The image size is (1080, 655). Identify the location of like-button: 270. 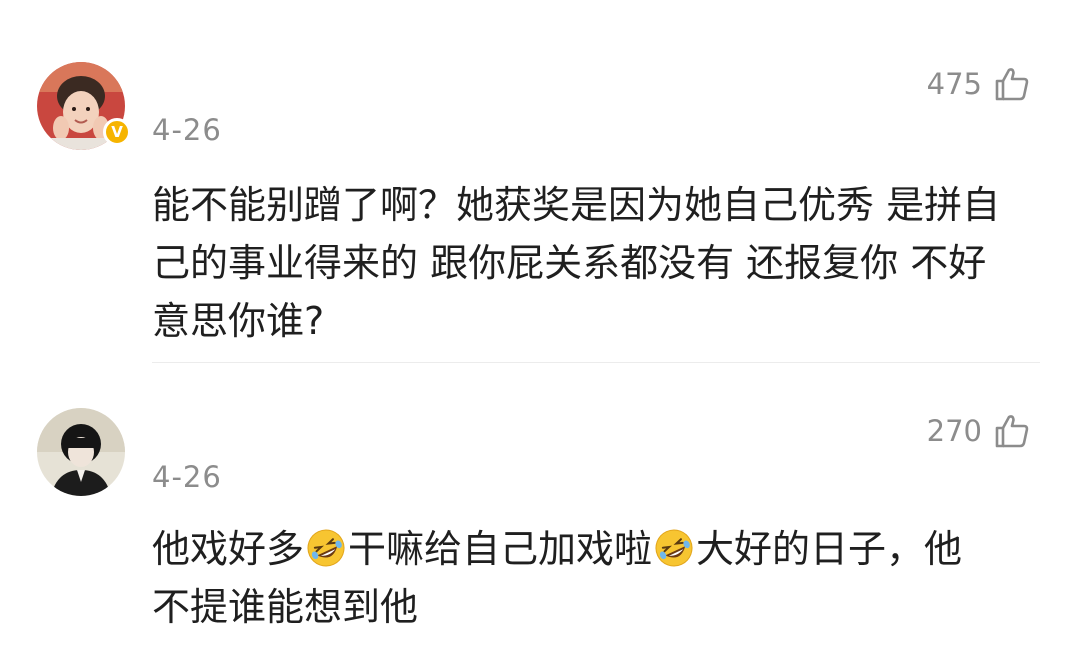
(978, 431).